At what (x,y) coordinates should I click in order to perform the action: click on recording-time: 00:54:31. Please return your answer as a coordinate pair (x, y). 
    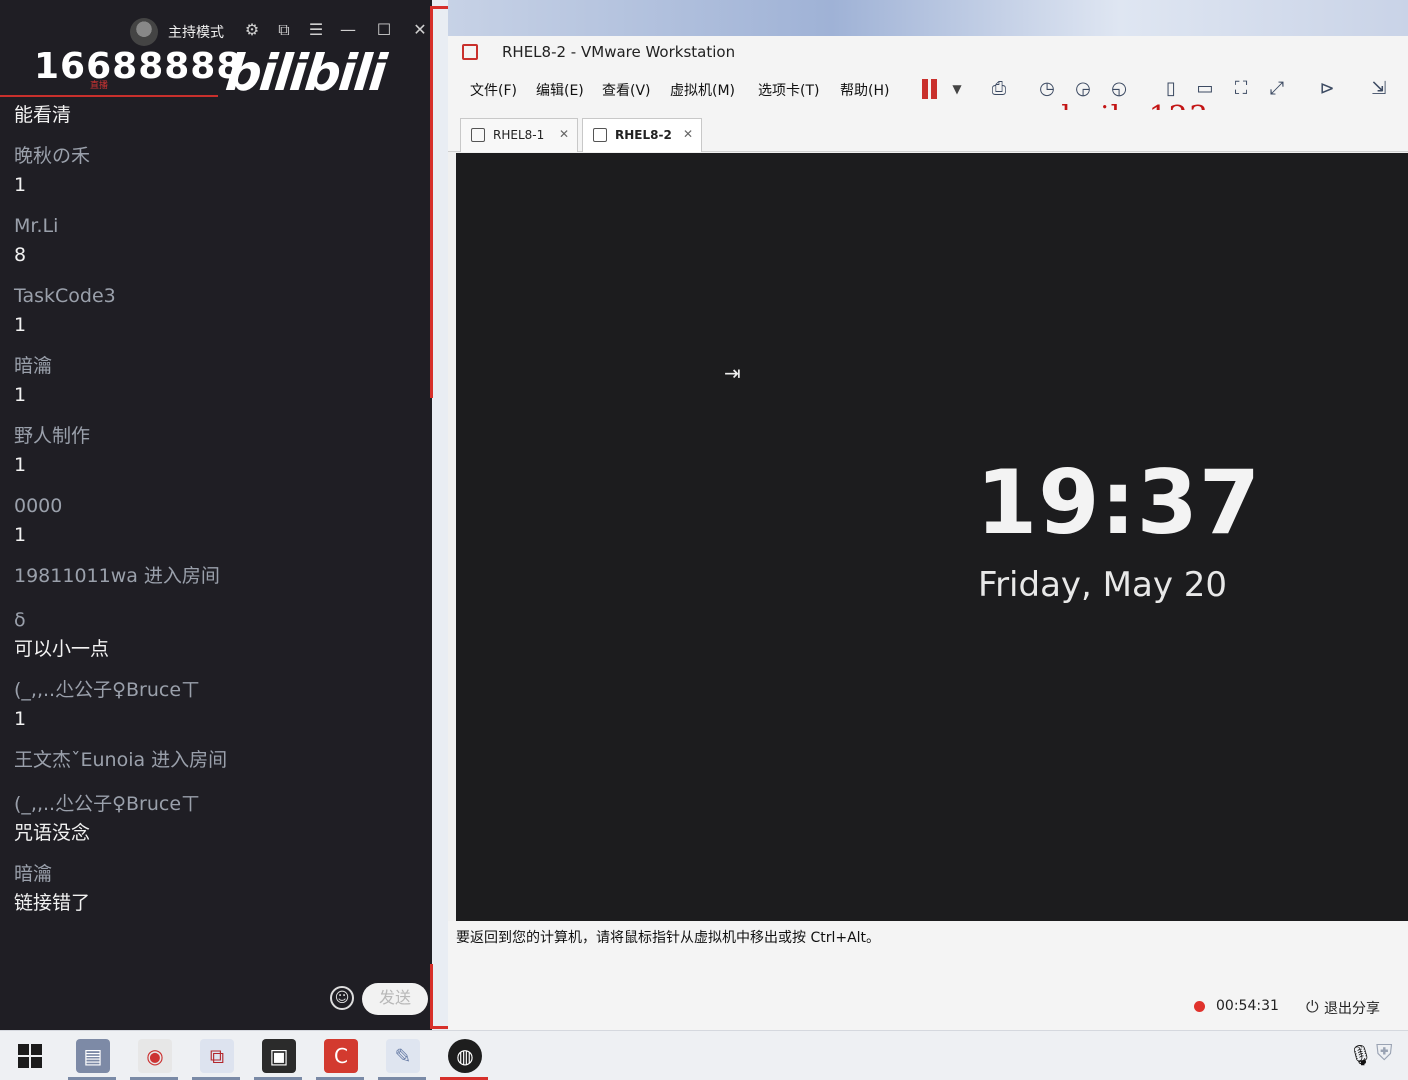
    Looking at the image, I should click on (1247, 1006).